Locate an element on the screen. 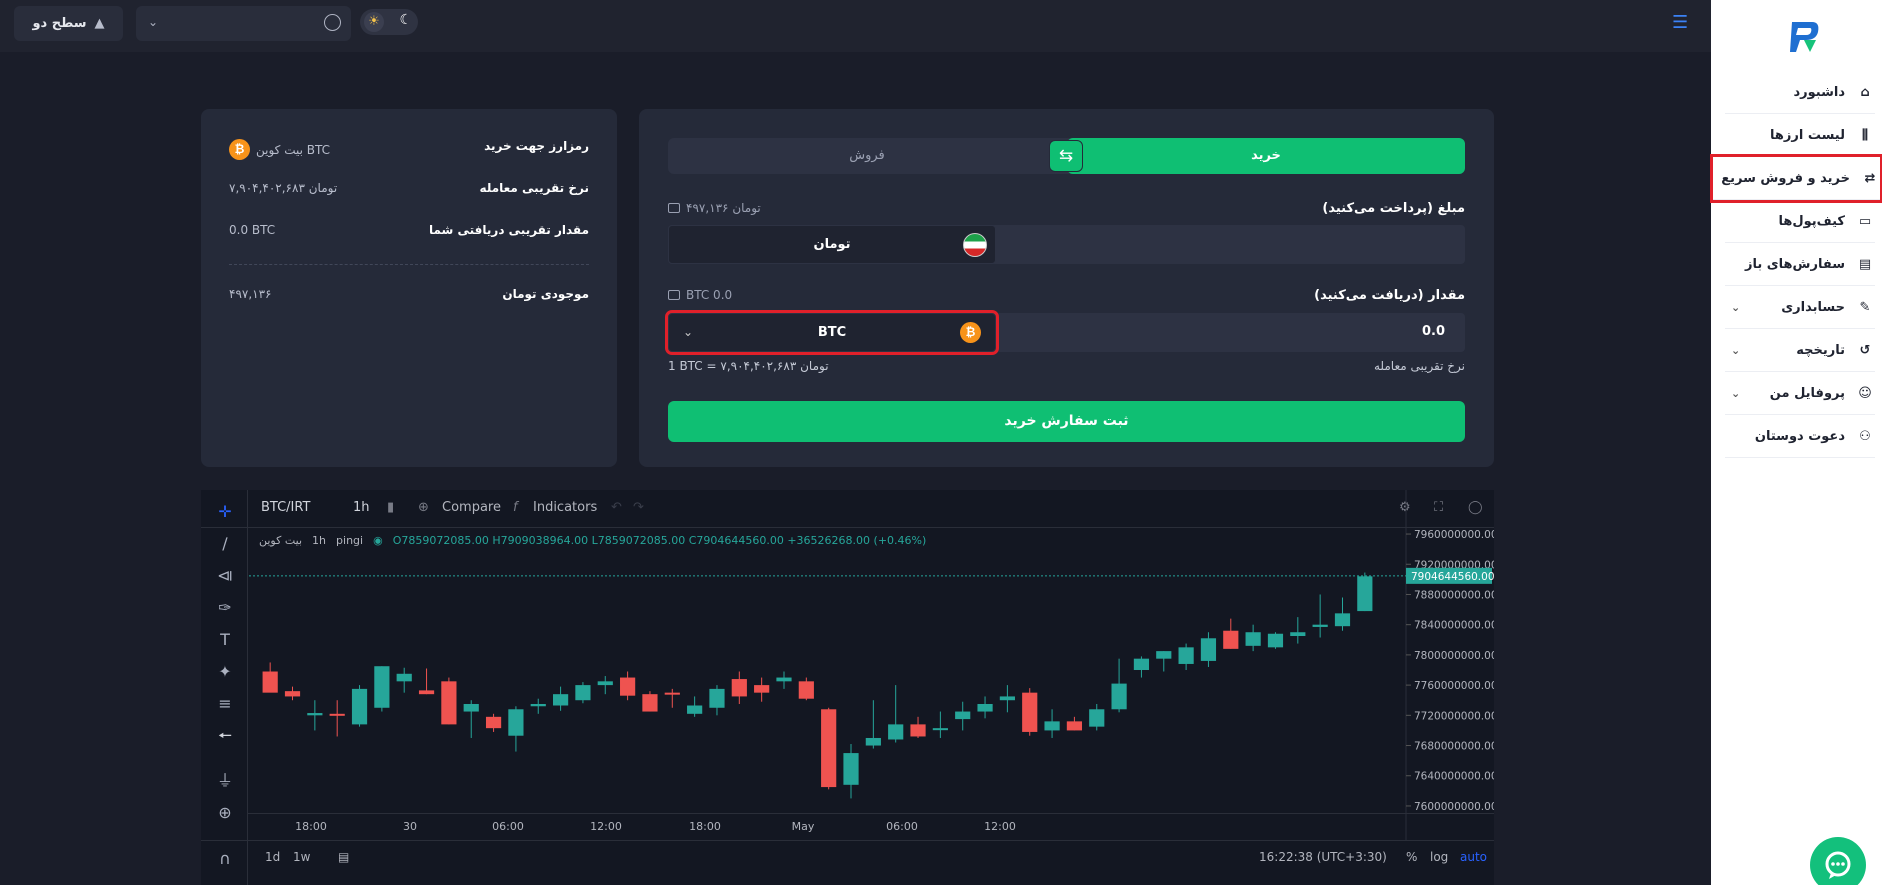  receive-amount-value: 0.0 is located at coordinates (1433, 331).